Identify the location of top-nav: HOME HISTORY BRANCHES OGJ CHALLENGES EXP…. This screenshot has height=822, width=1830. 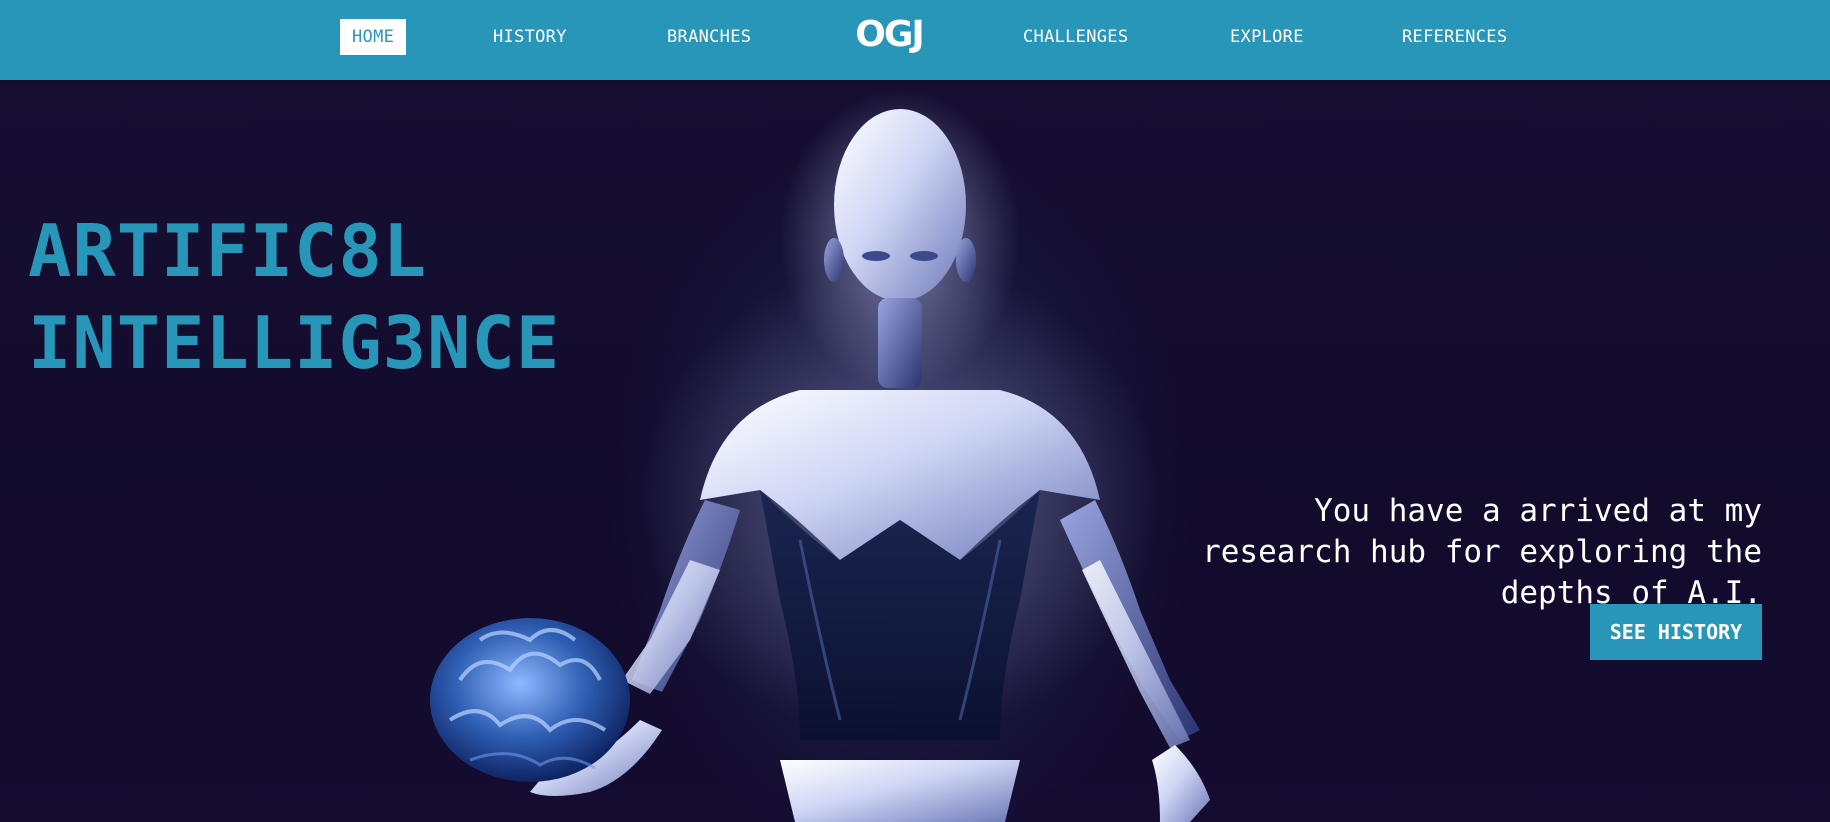
(915, 40).